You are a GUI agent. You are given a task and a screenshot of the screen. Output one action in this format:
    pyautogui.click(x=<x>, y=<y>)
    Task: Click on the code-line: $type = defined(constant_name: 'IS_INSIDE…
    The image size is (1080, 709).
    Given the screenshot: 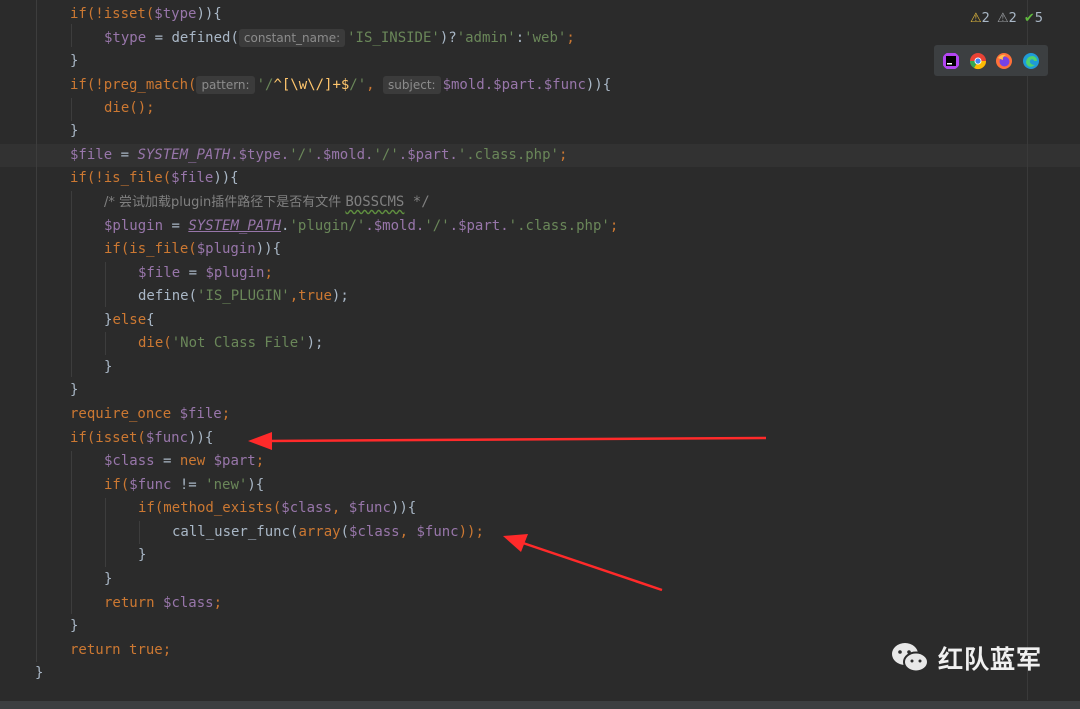 What is the action you would take?
    pyautogui.click(x=339, y=38)
    